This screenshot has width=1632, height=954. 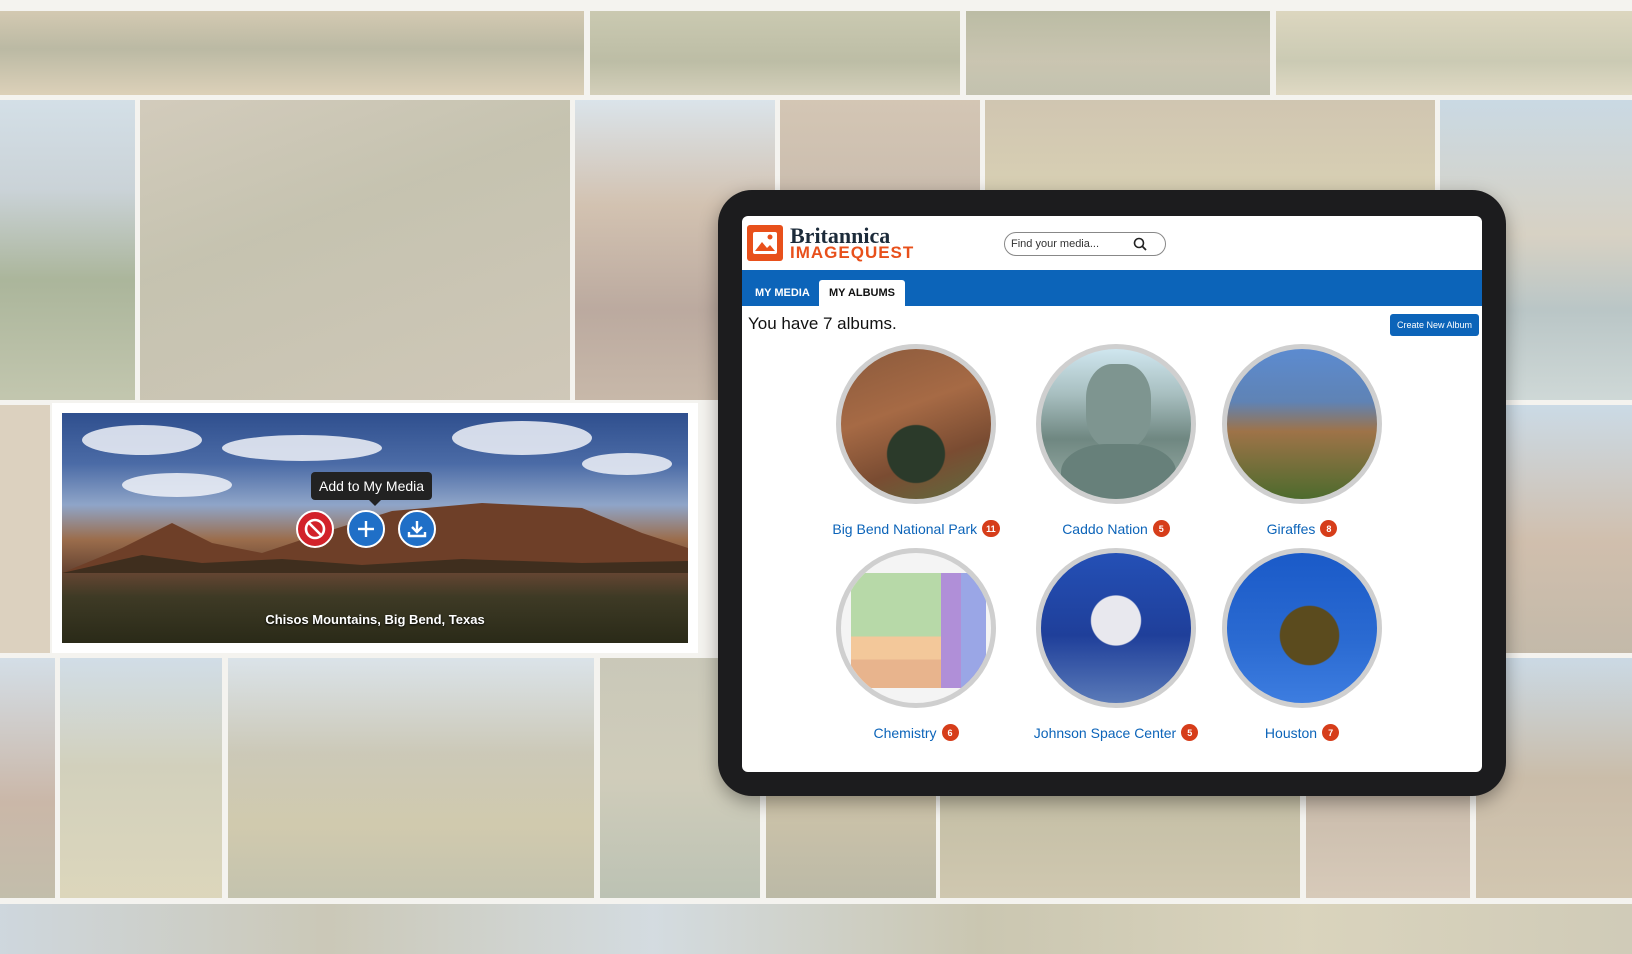 I want to click on tab-bar: MY MEDIA MY ALBUMS, so click(x=1112, y=288).